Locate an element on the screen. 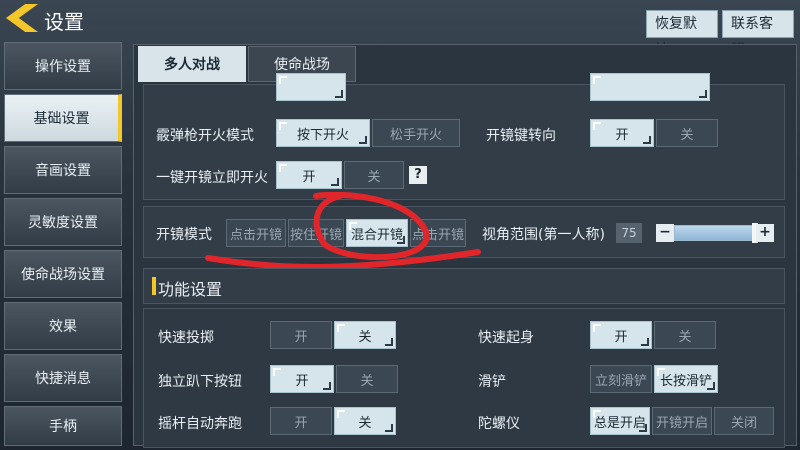 This screenshot has height=450, width=800. quick-throw-off-option: 关 is located at coordinates (365, 335).